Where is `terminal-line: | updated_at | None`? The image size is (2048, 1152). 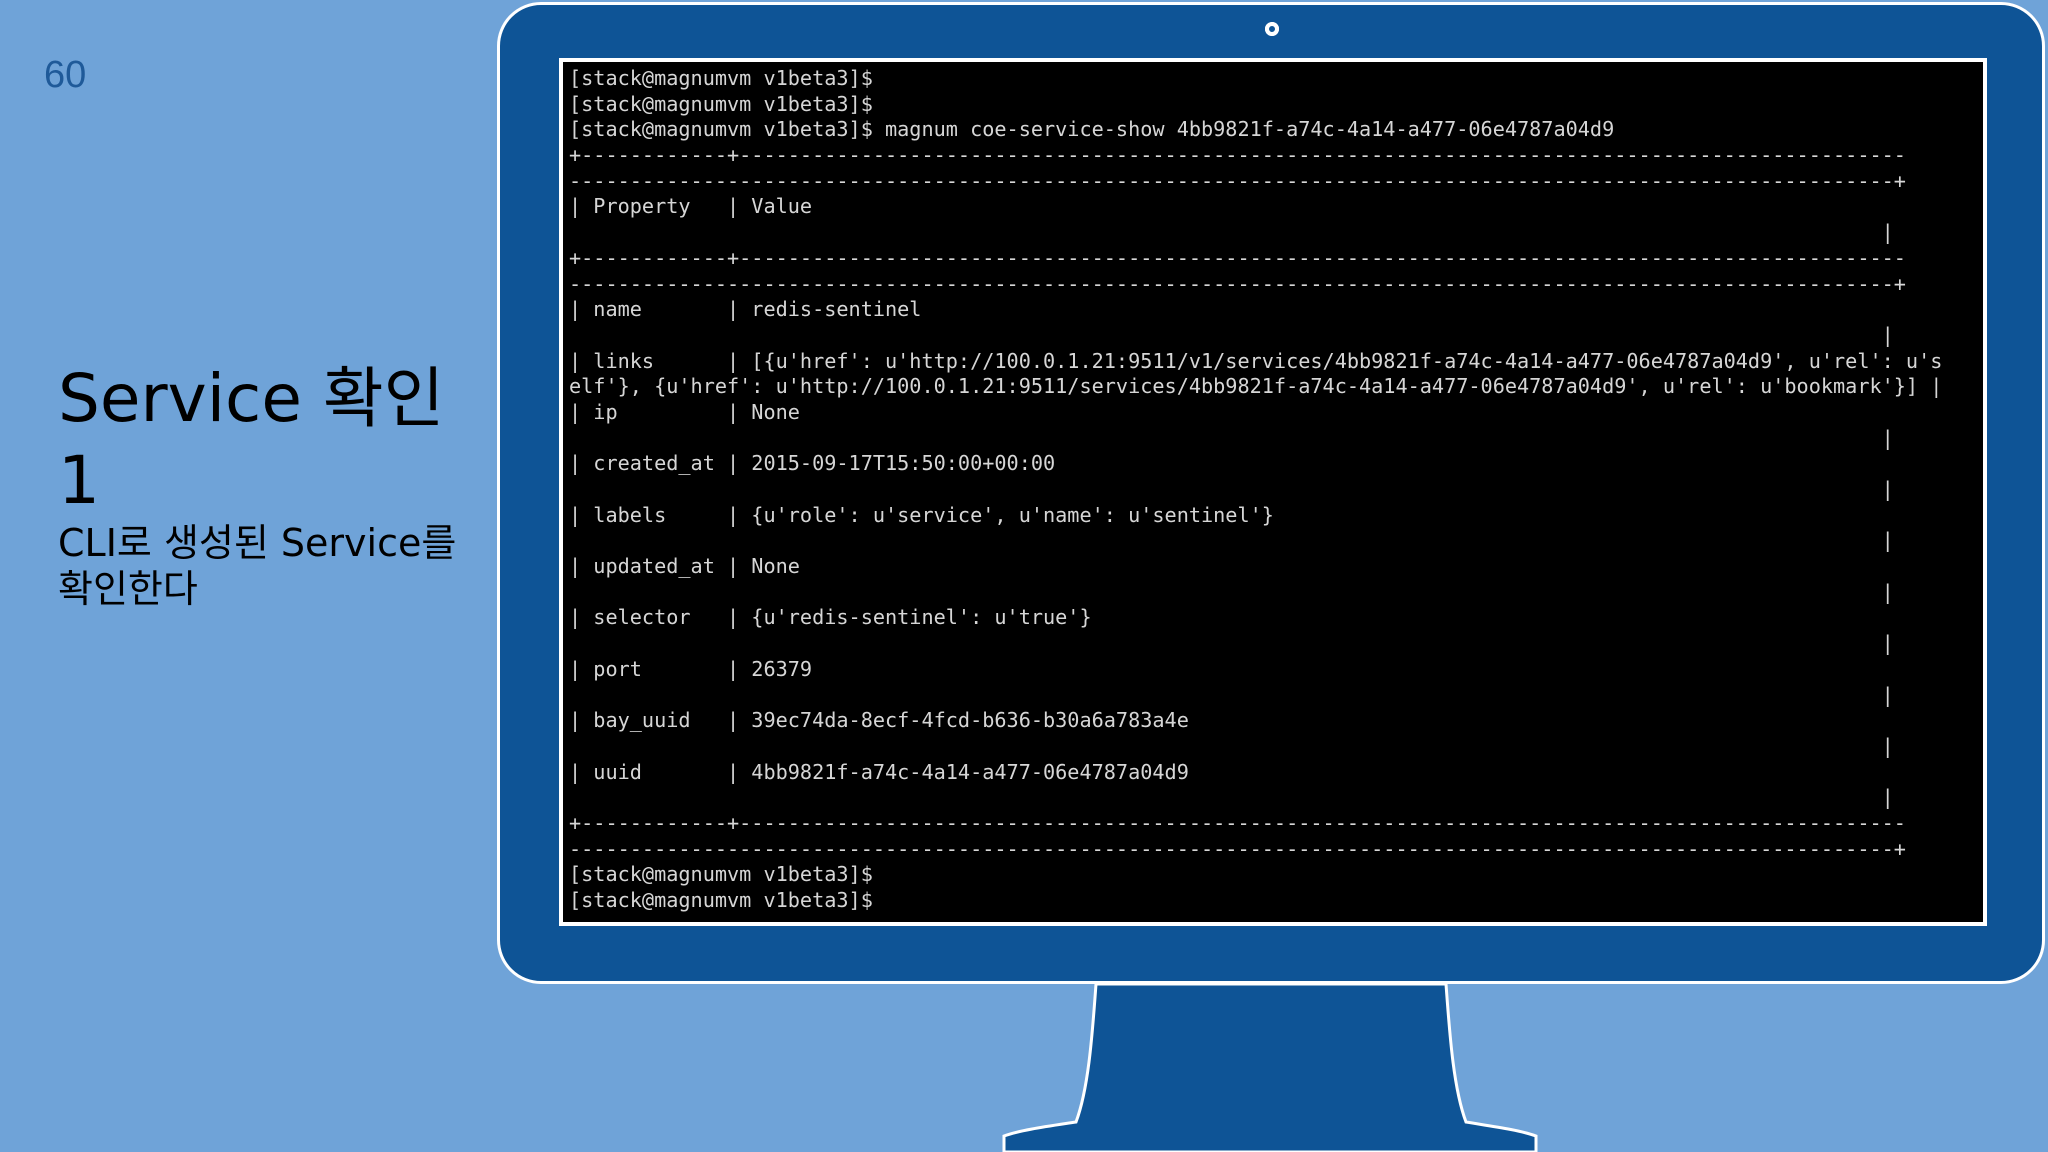 terminal-line: | updated_at | None is located at coordinates (684, 566).